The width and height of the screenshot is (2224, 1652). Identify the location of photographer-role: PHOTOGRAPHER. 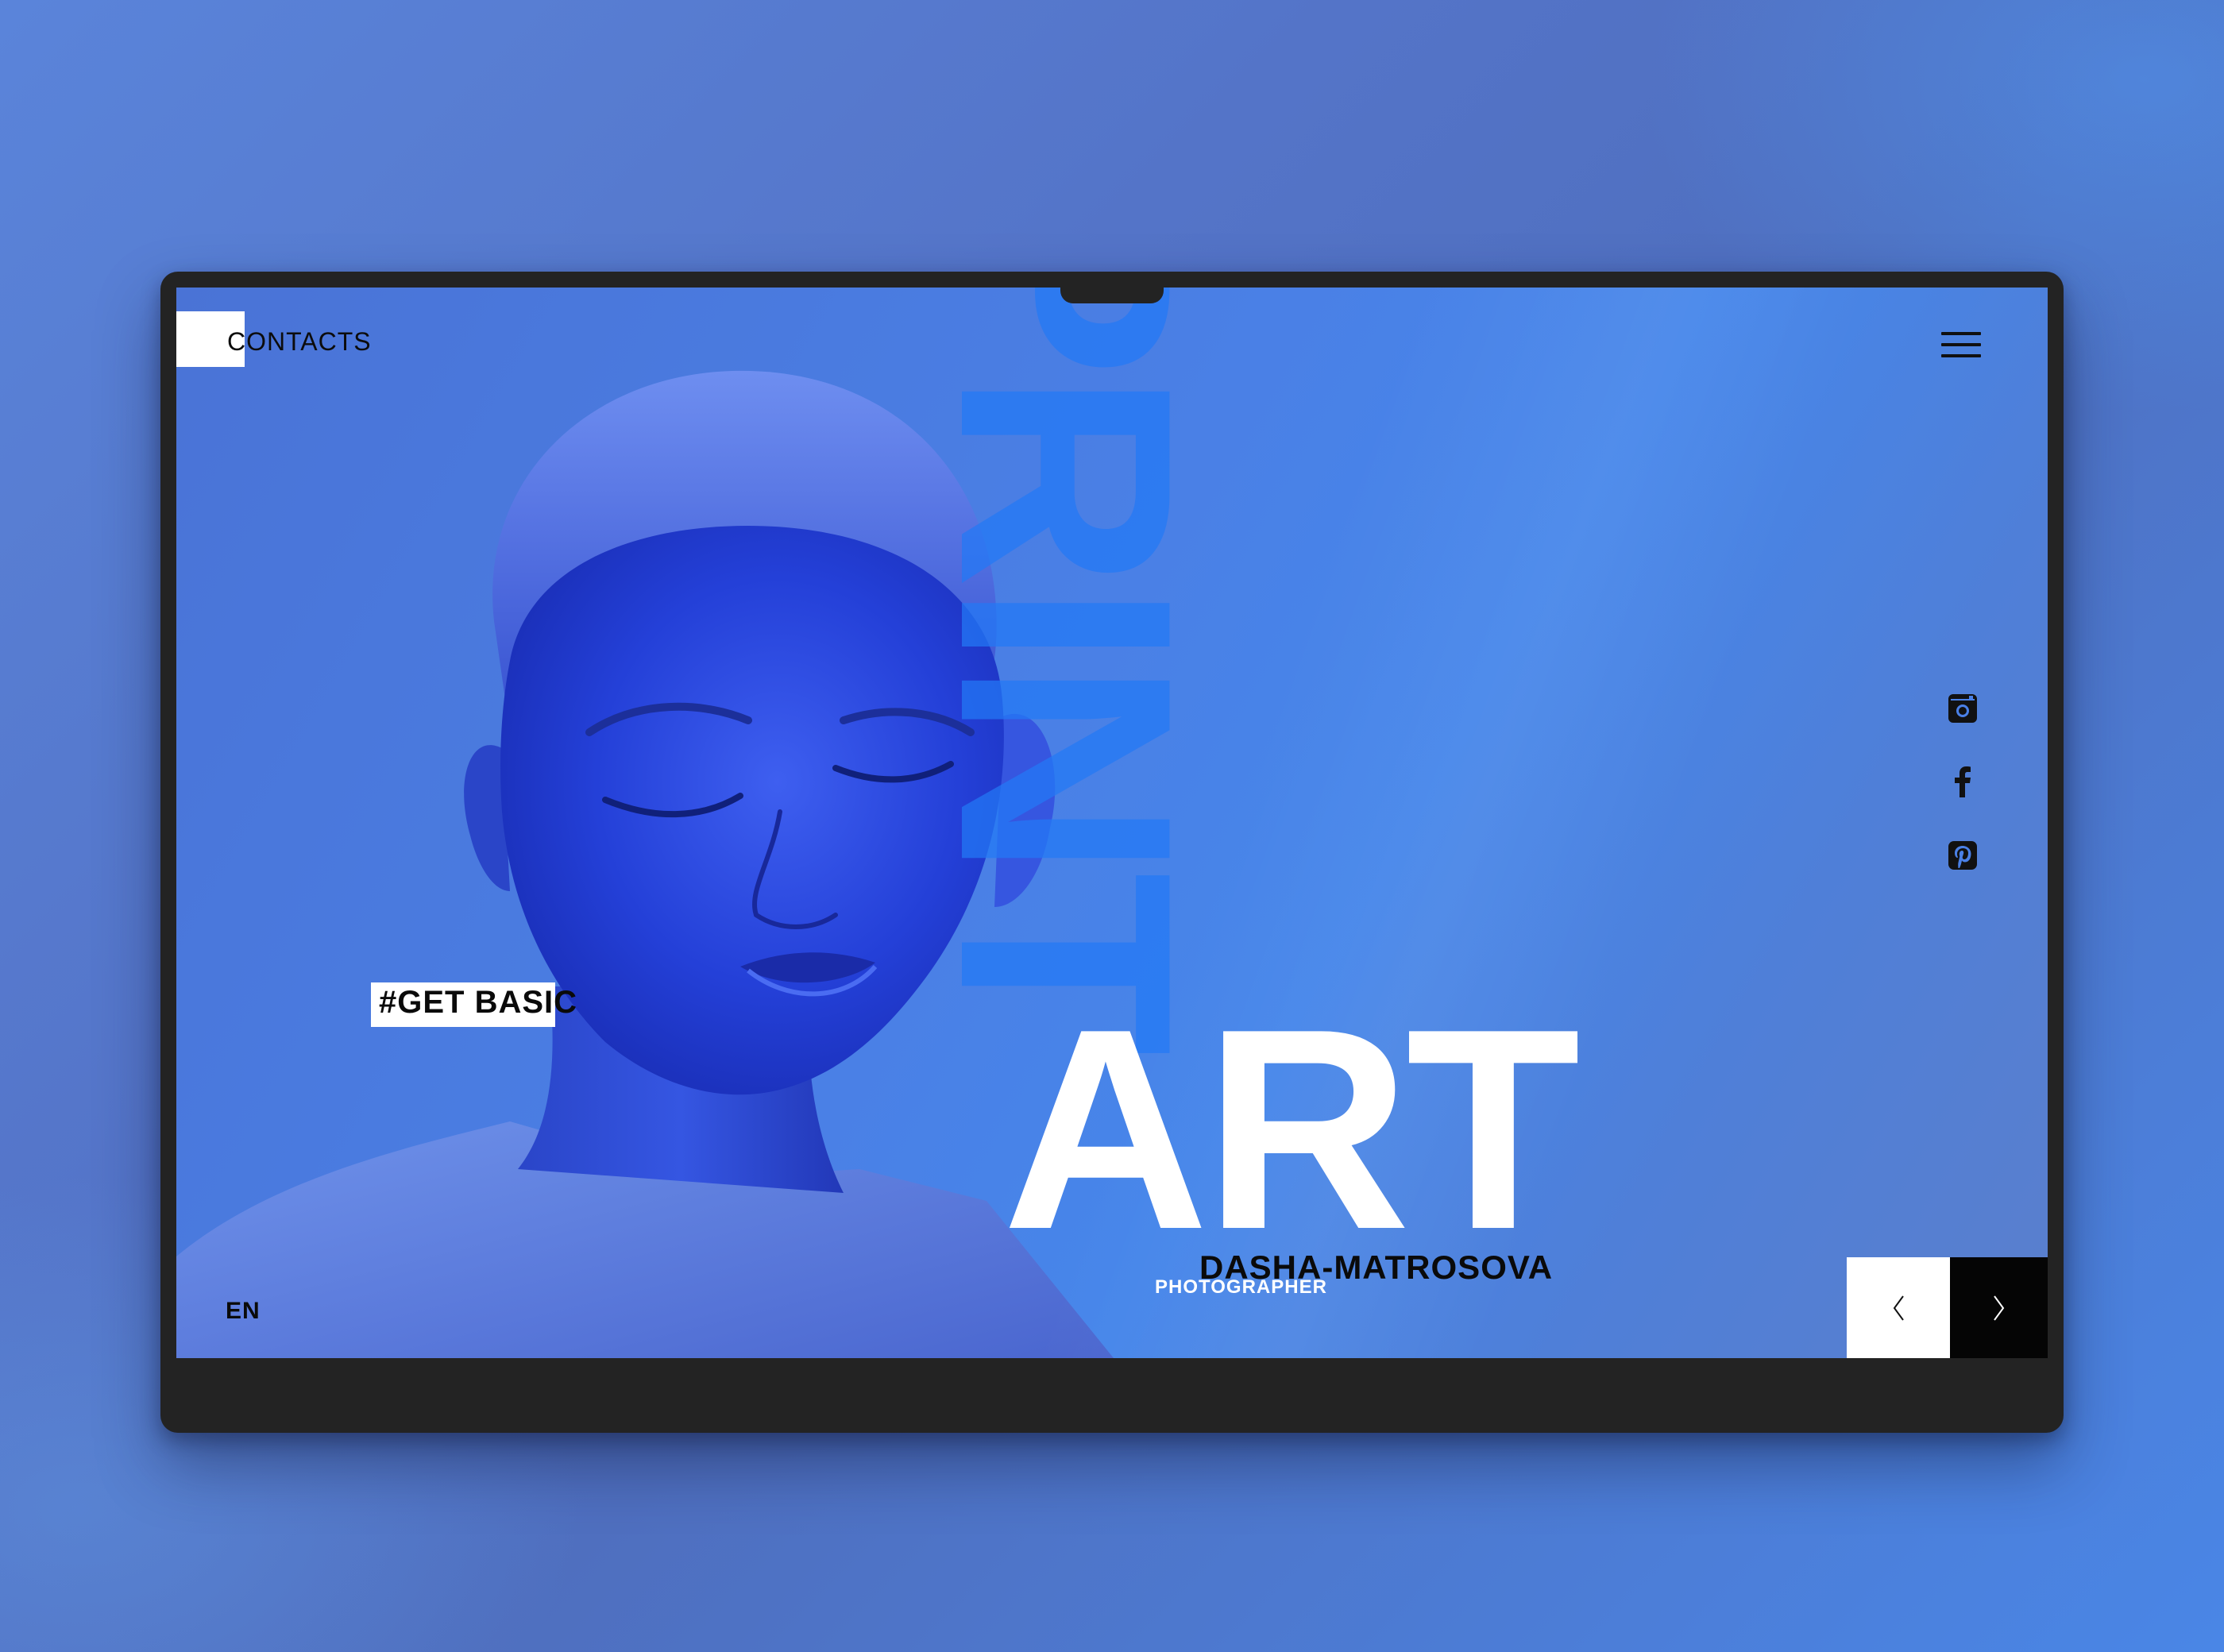
(1241, 1287).